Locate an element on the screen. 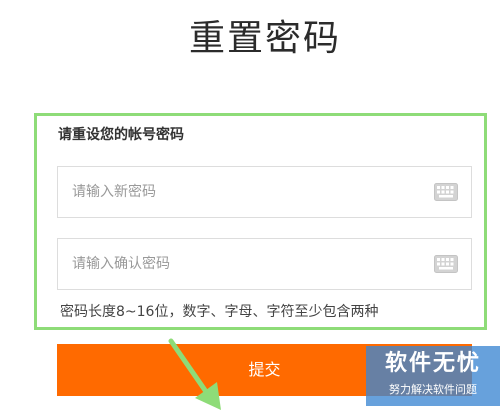 The height and width of the screenshot is (411, 500). page-title: 重置密码 is located at coordinates (264, 38).